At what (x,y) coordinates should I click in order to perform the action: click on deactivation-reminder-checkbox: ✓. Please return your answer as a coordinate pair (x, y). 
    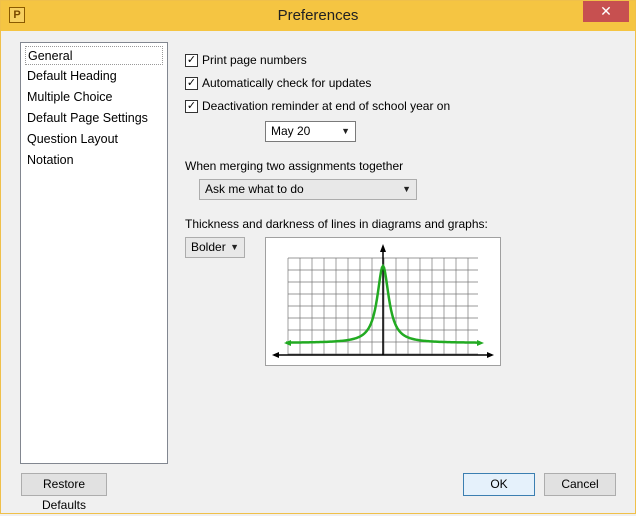
    Looking at the image, I should click on (191, 106).